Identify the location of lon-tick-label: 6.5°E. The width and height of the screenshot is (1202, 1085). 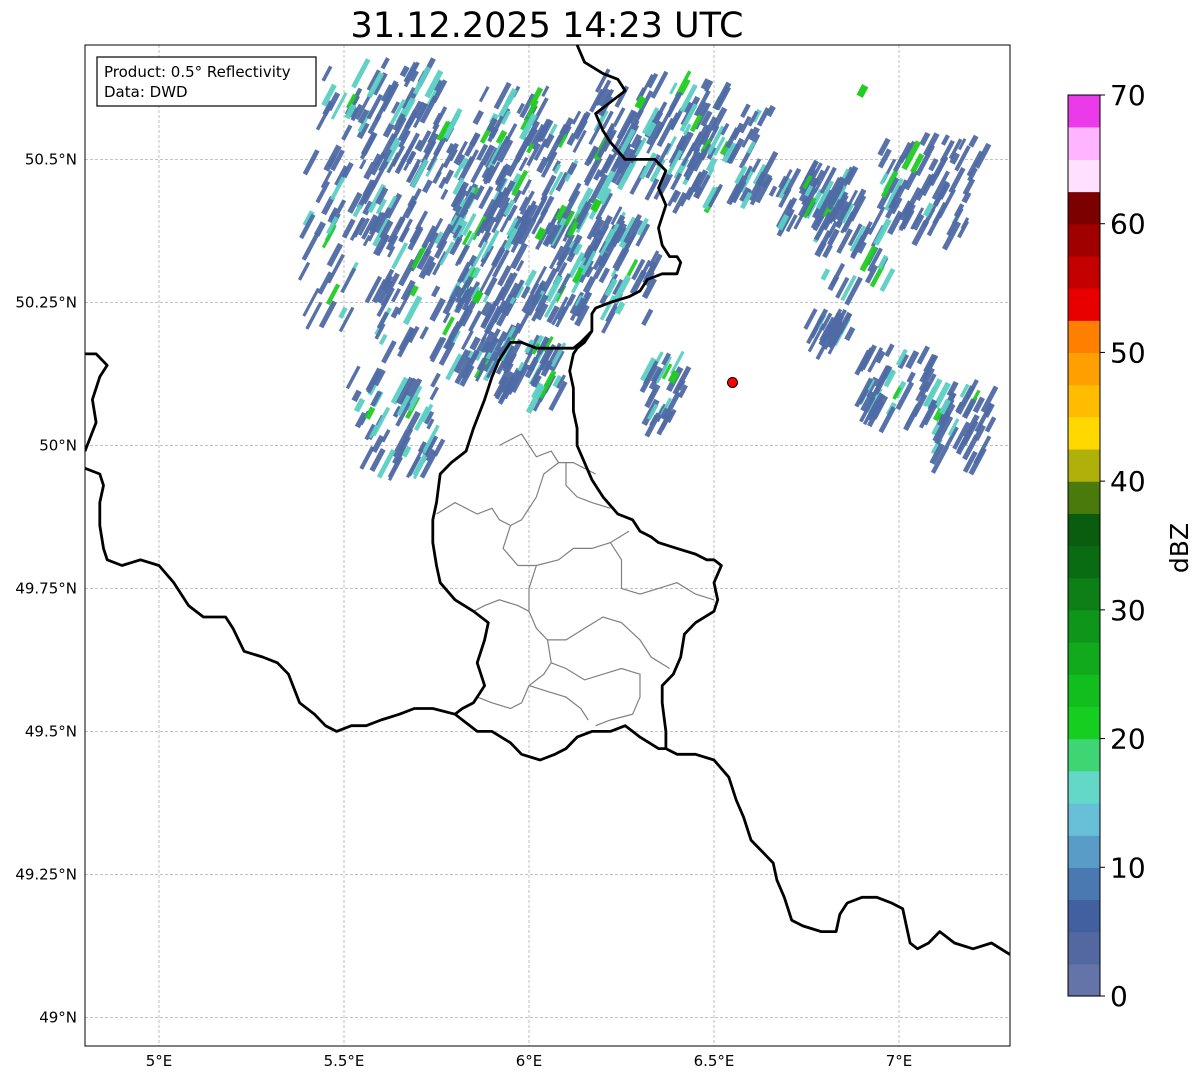
(714, 1061).